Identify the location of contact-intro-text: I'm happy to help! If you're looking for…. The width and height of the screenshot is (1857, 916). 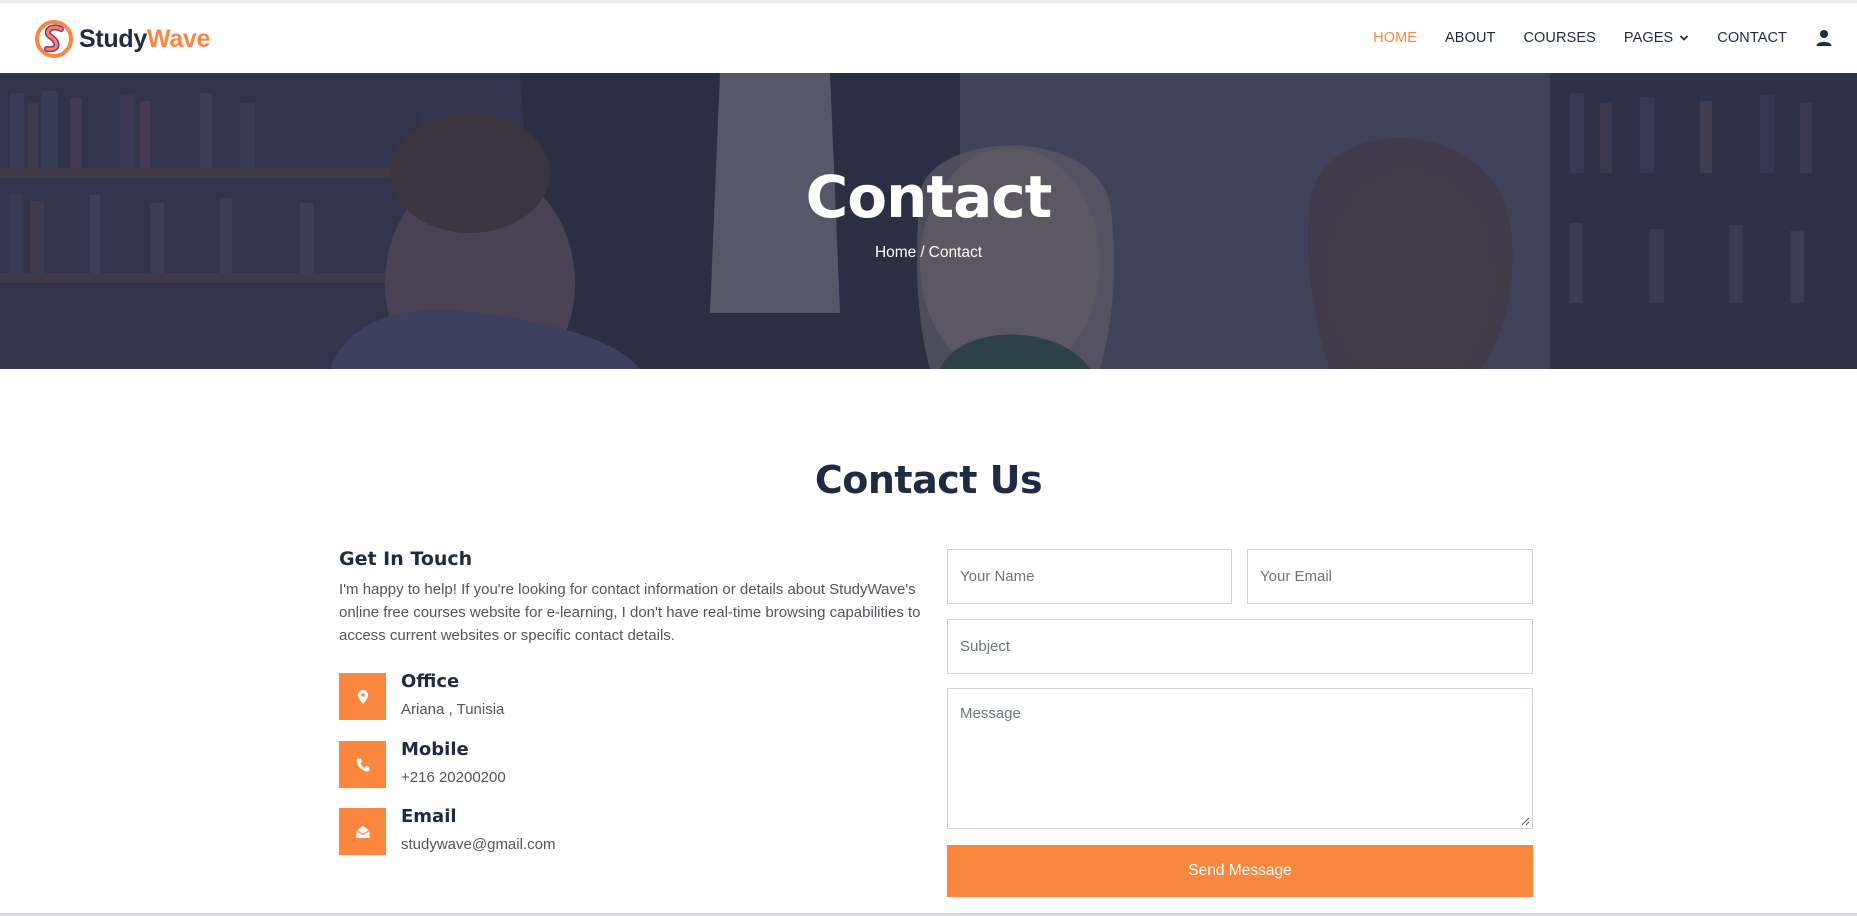
(630, 612).